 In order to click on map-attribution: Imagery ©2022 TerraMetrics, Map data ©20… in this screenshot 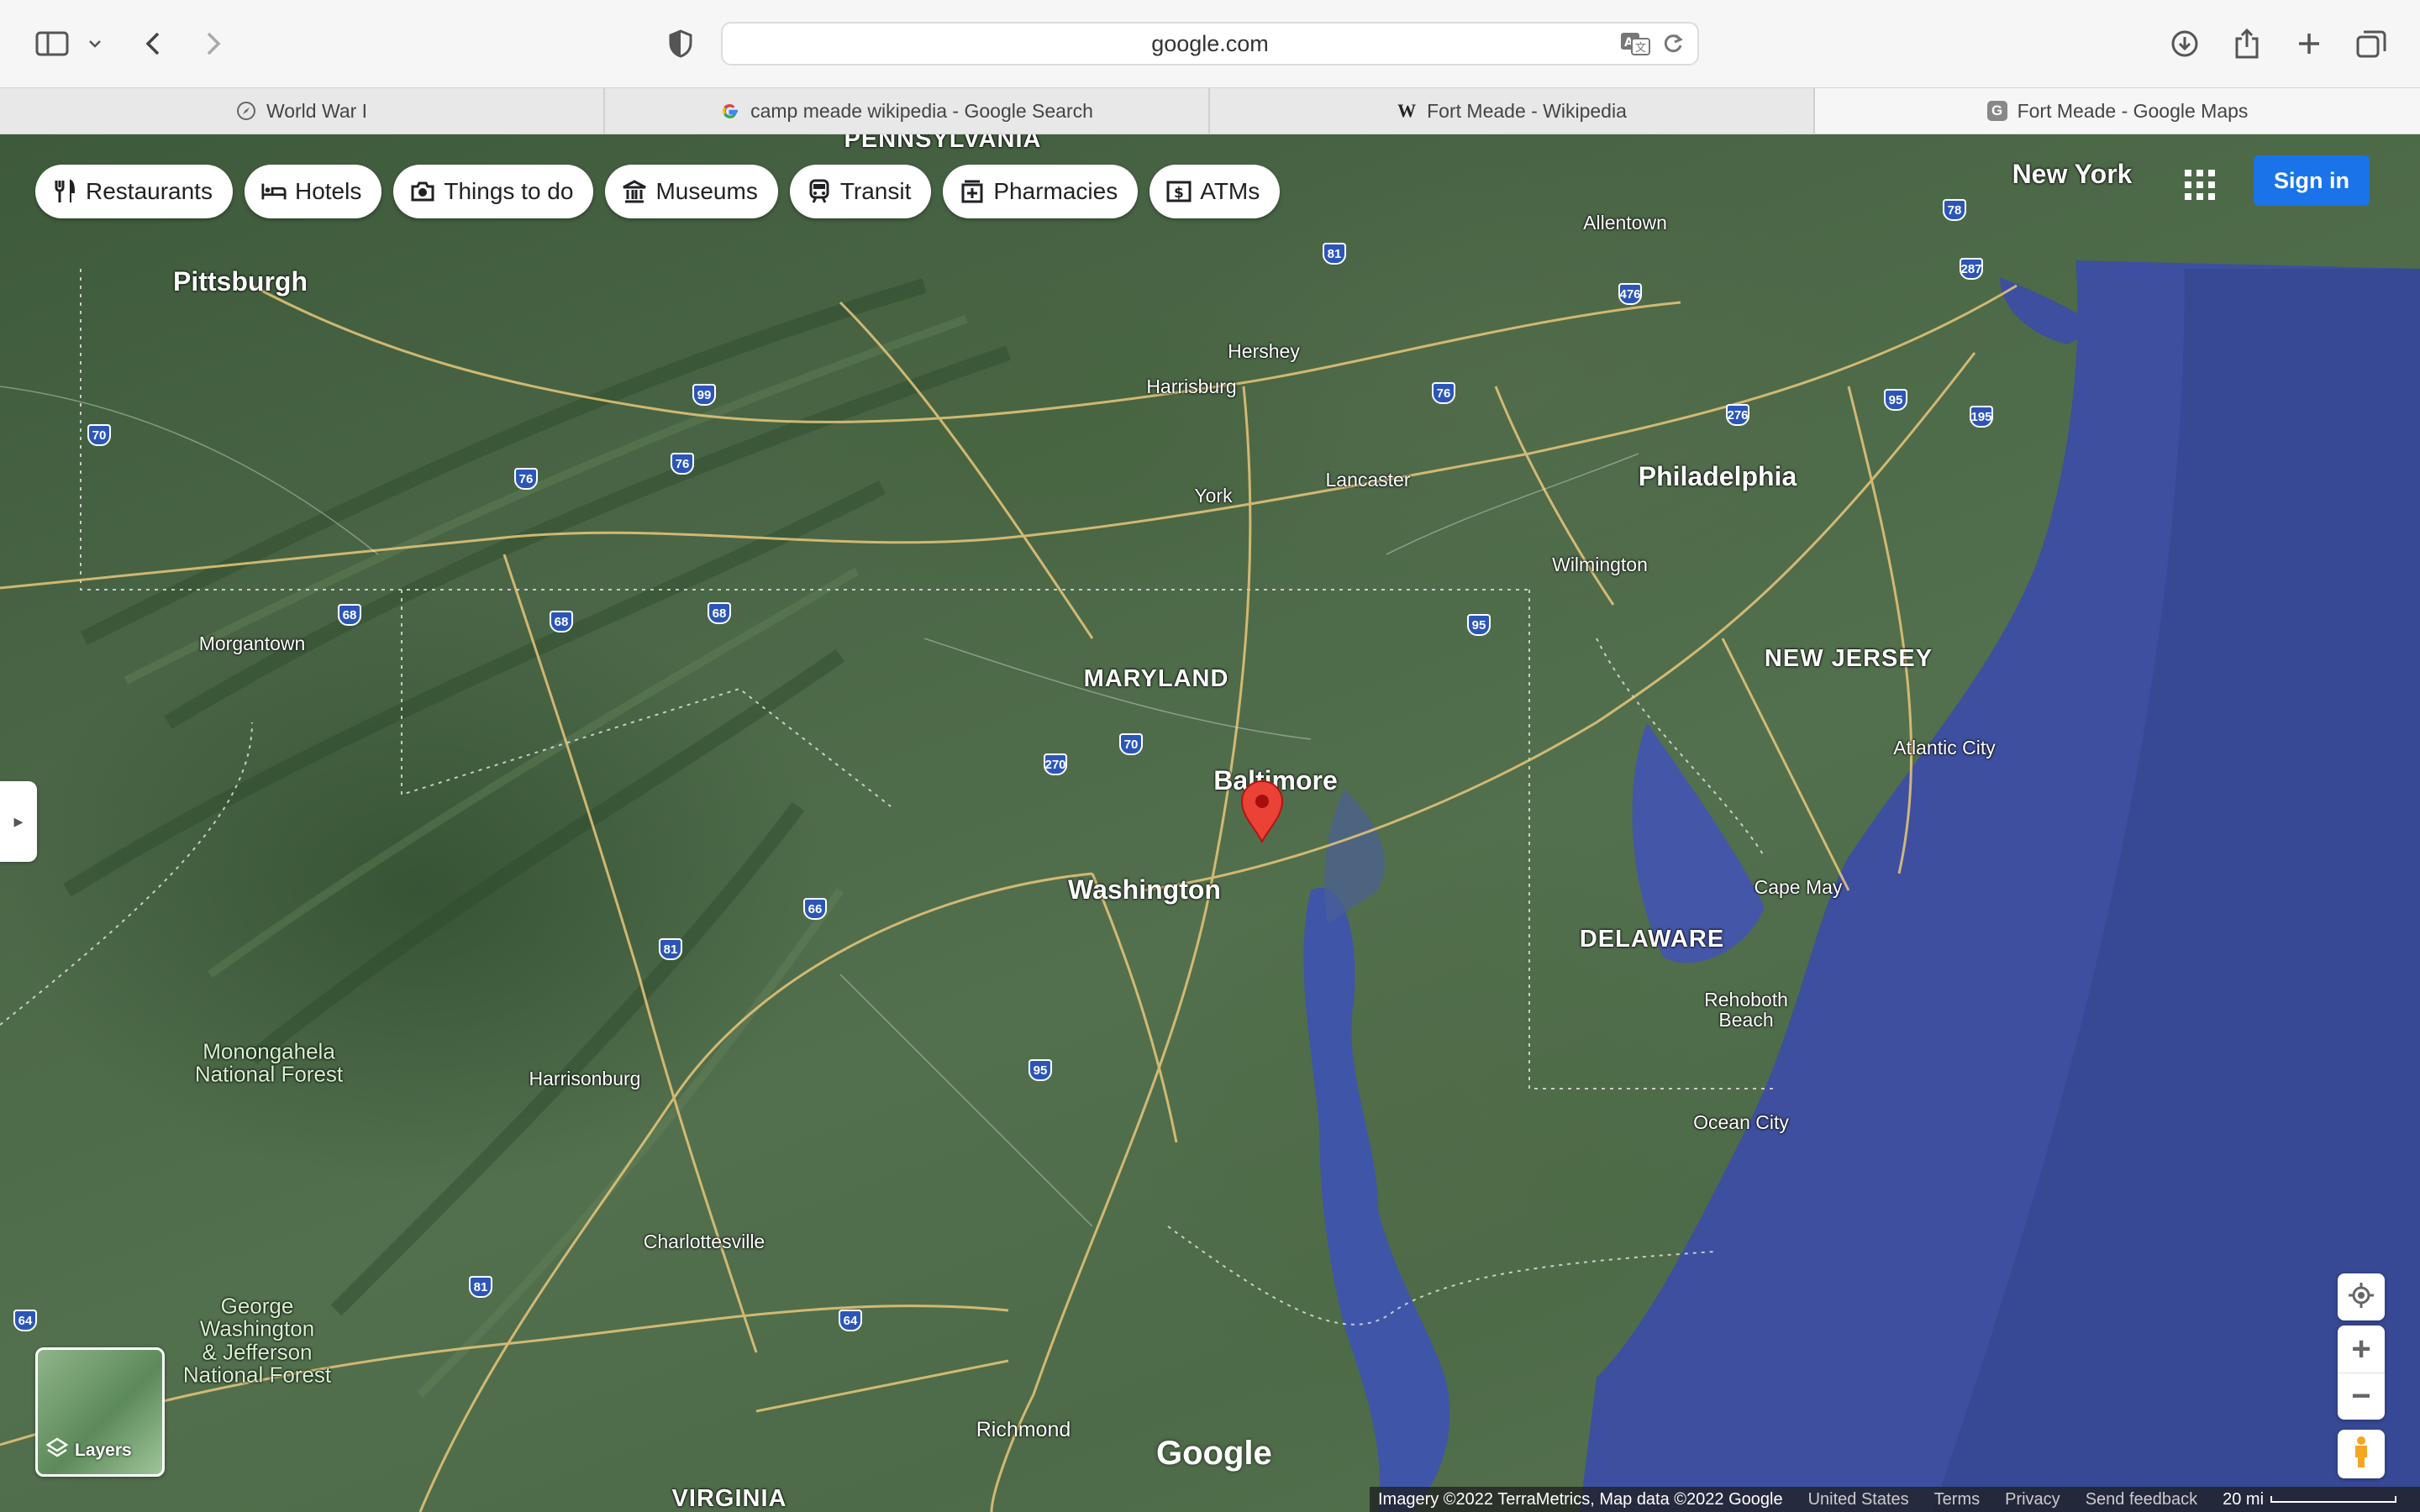, I will do `click(1895, 1499)`.